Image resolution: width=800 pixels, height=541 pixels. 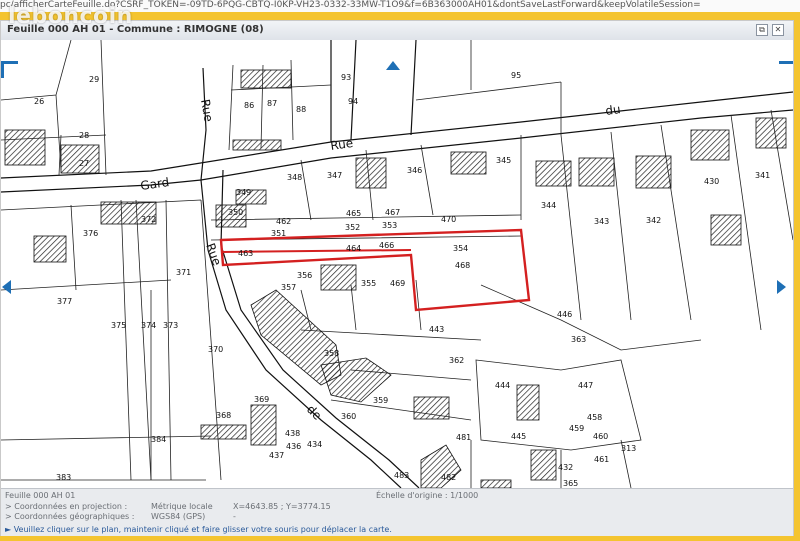 I want to click on parcel-label: 447, so click(x=585, y=385).